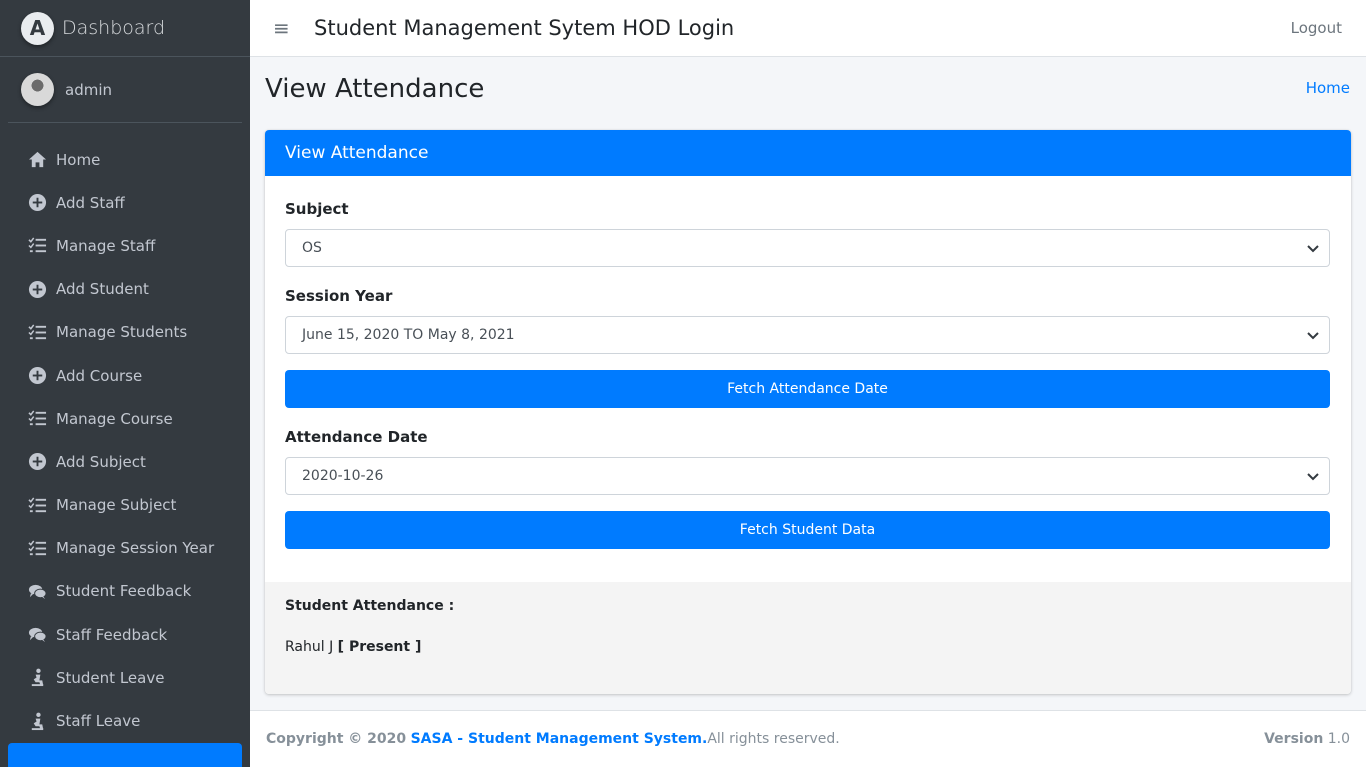  I want to click on version-info: Version 1.0, so click(1307, 739).